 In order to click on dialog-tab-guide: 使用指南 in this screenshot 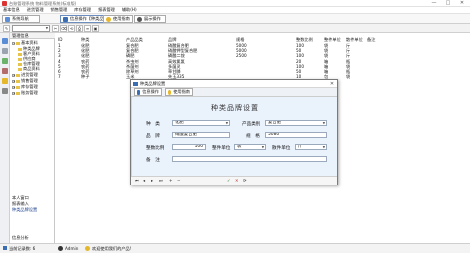, I will do `click(179, 92)`.